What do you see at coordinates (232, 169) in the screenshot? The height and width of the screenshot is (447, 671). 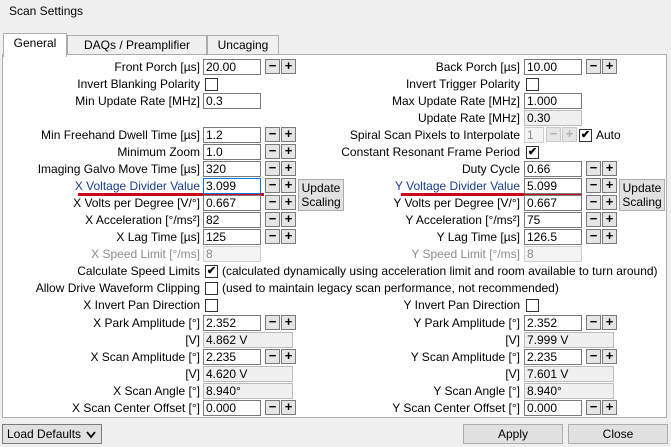 I see `imaging-galvo-move-input: 320` at bounding box center [232, 169].